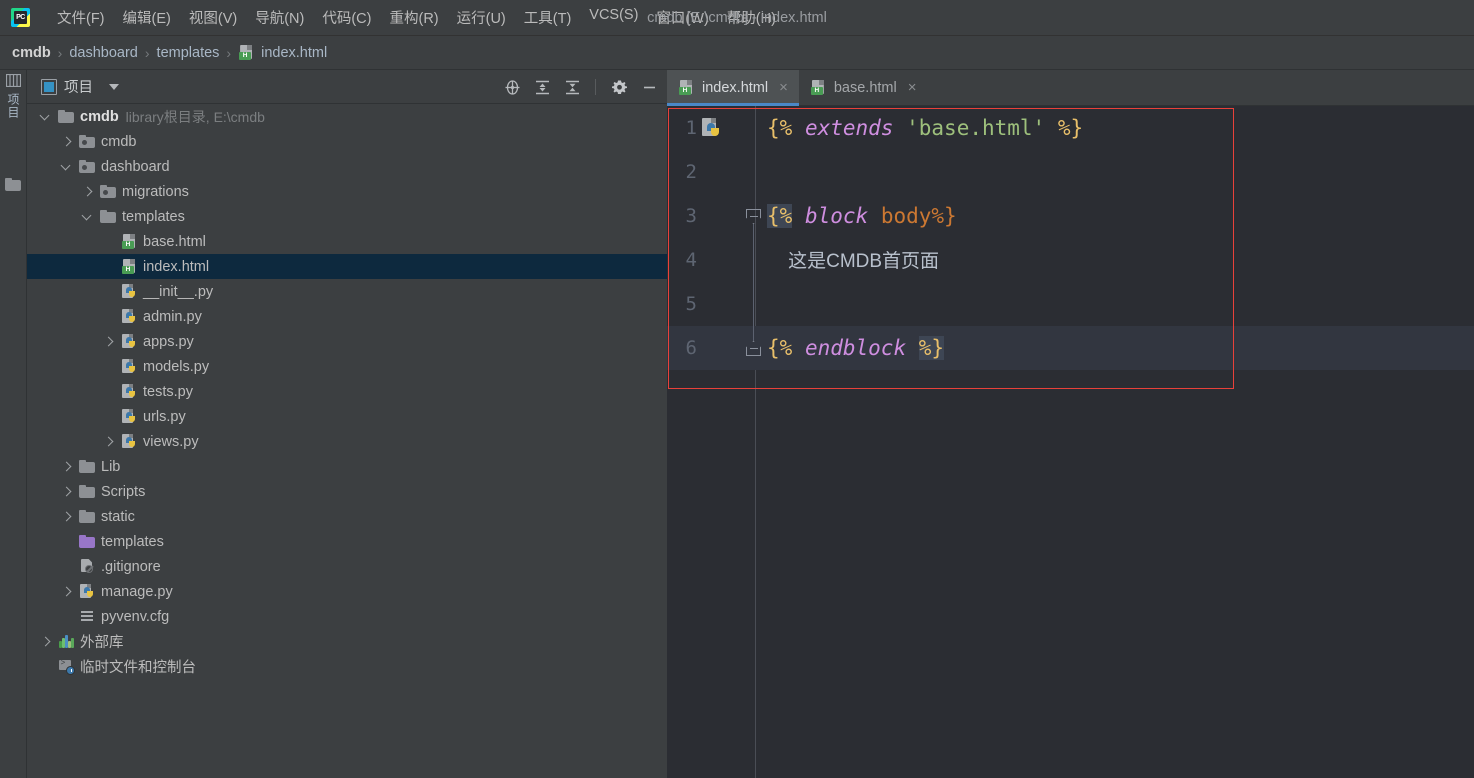 The image size is (1474, 778). Describe the element at coordinates (346, 17) in the screenshot. I see `menu-code: 代码(C)` at that location.